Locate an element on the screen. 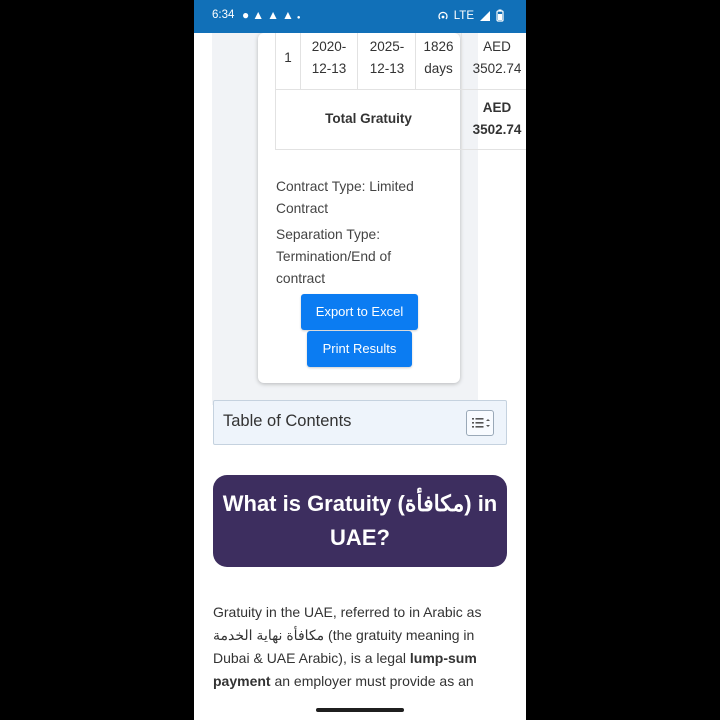 This screenshot has height=720, width=720. start-date: 2020- 12-13 is located at coordinates (329, 58).